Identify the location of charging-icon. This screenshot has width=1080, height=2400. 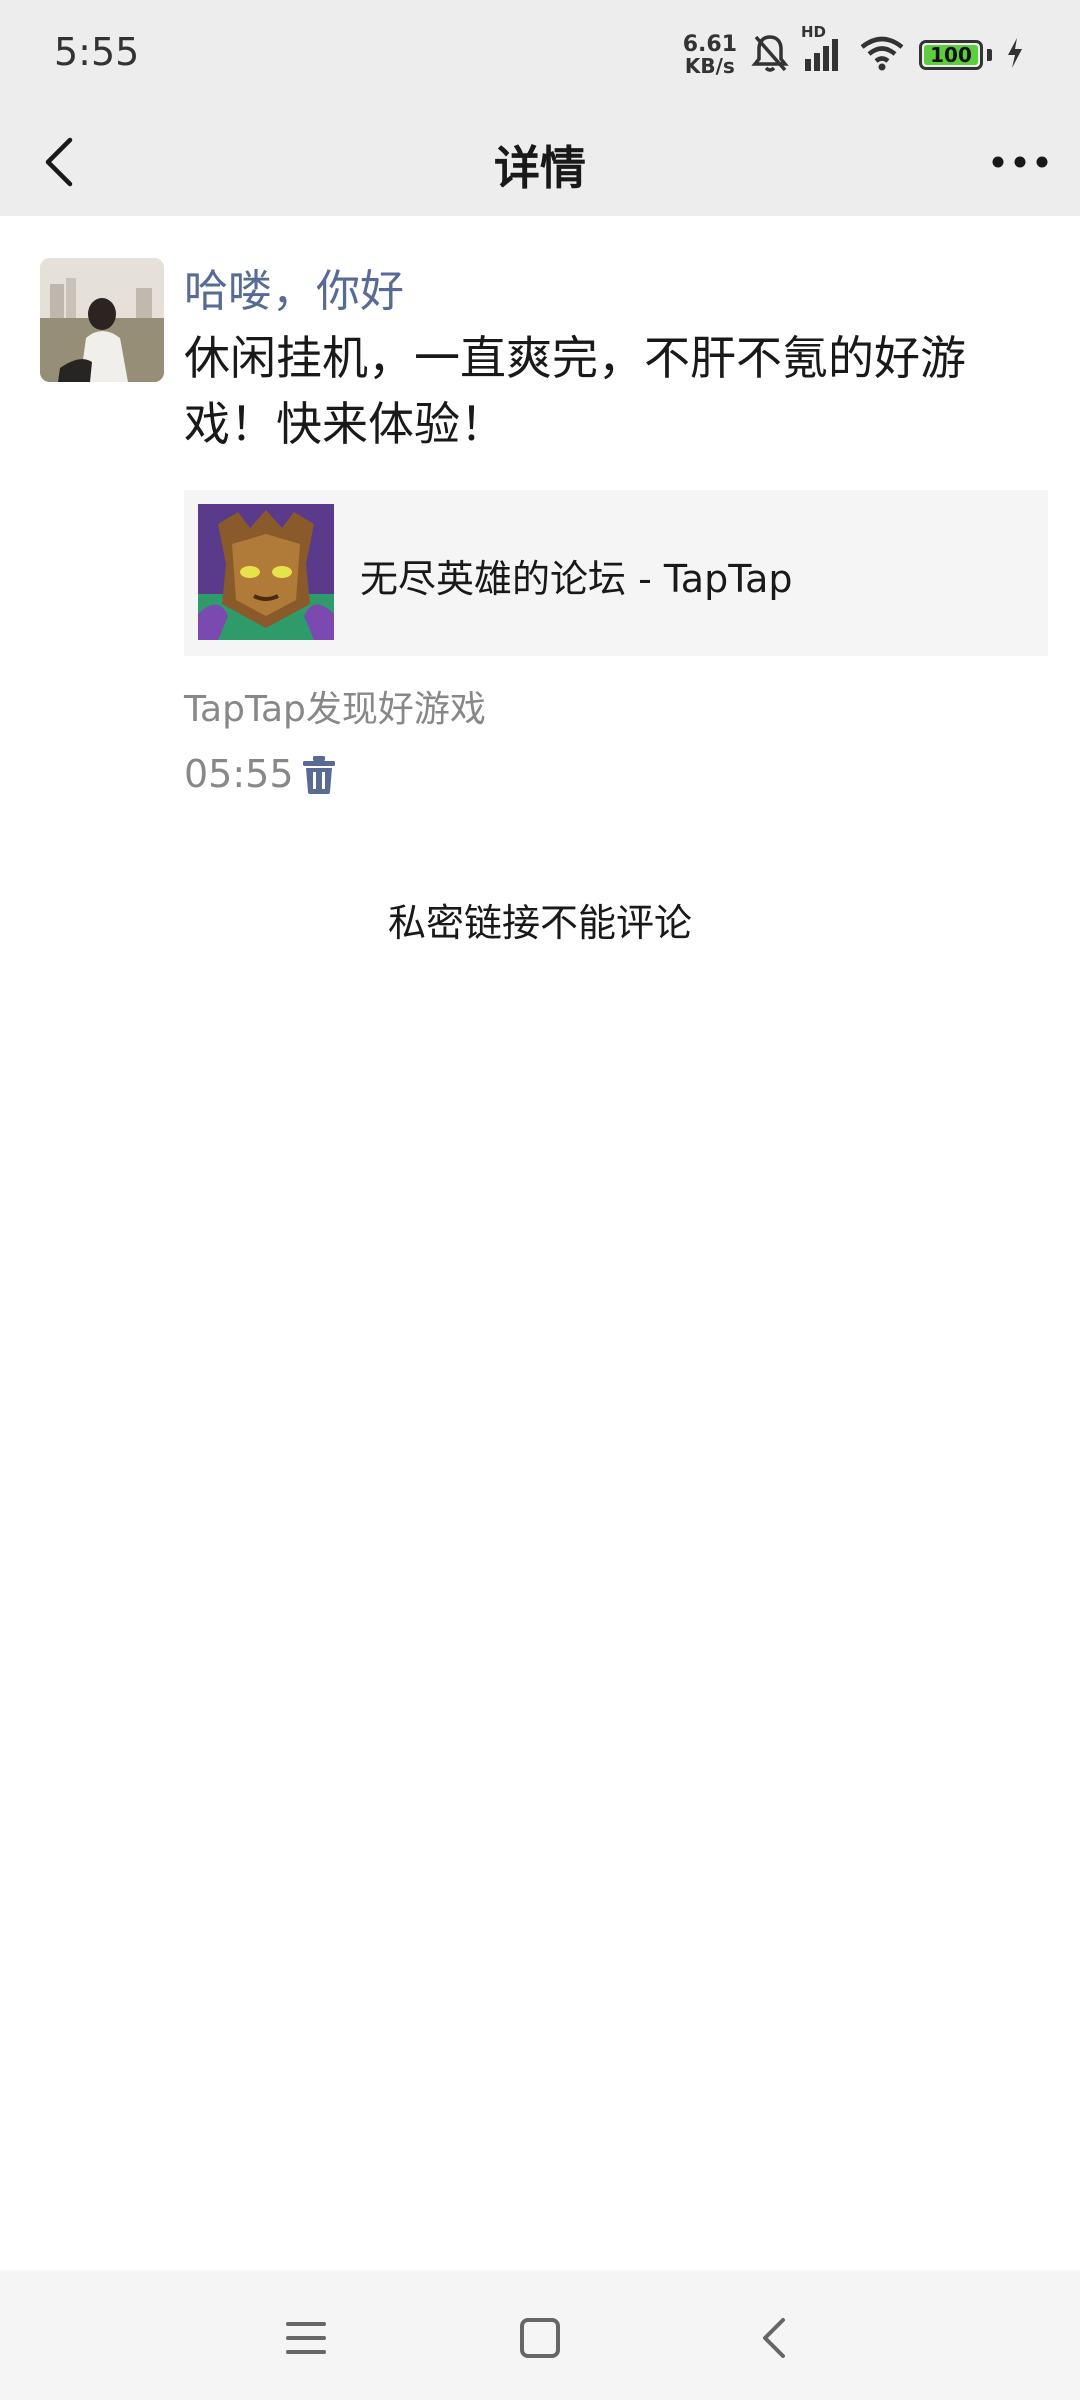
(1015, 55).